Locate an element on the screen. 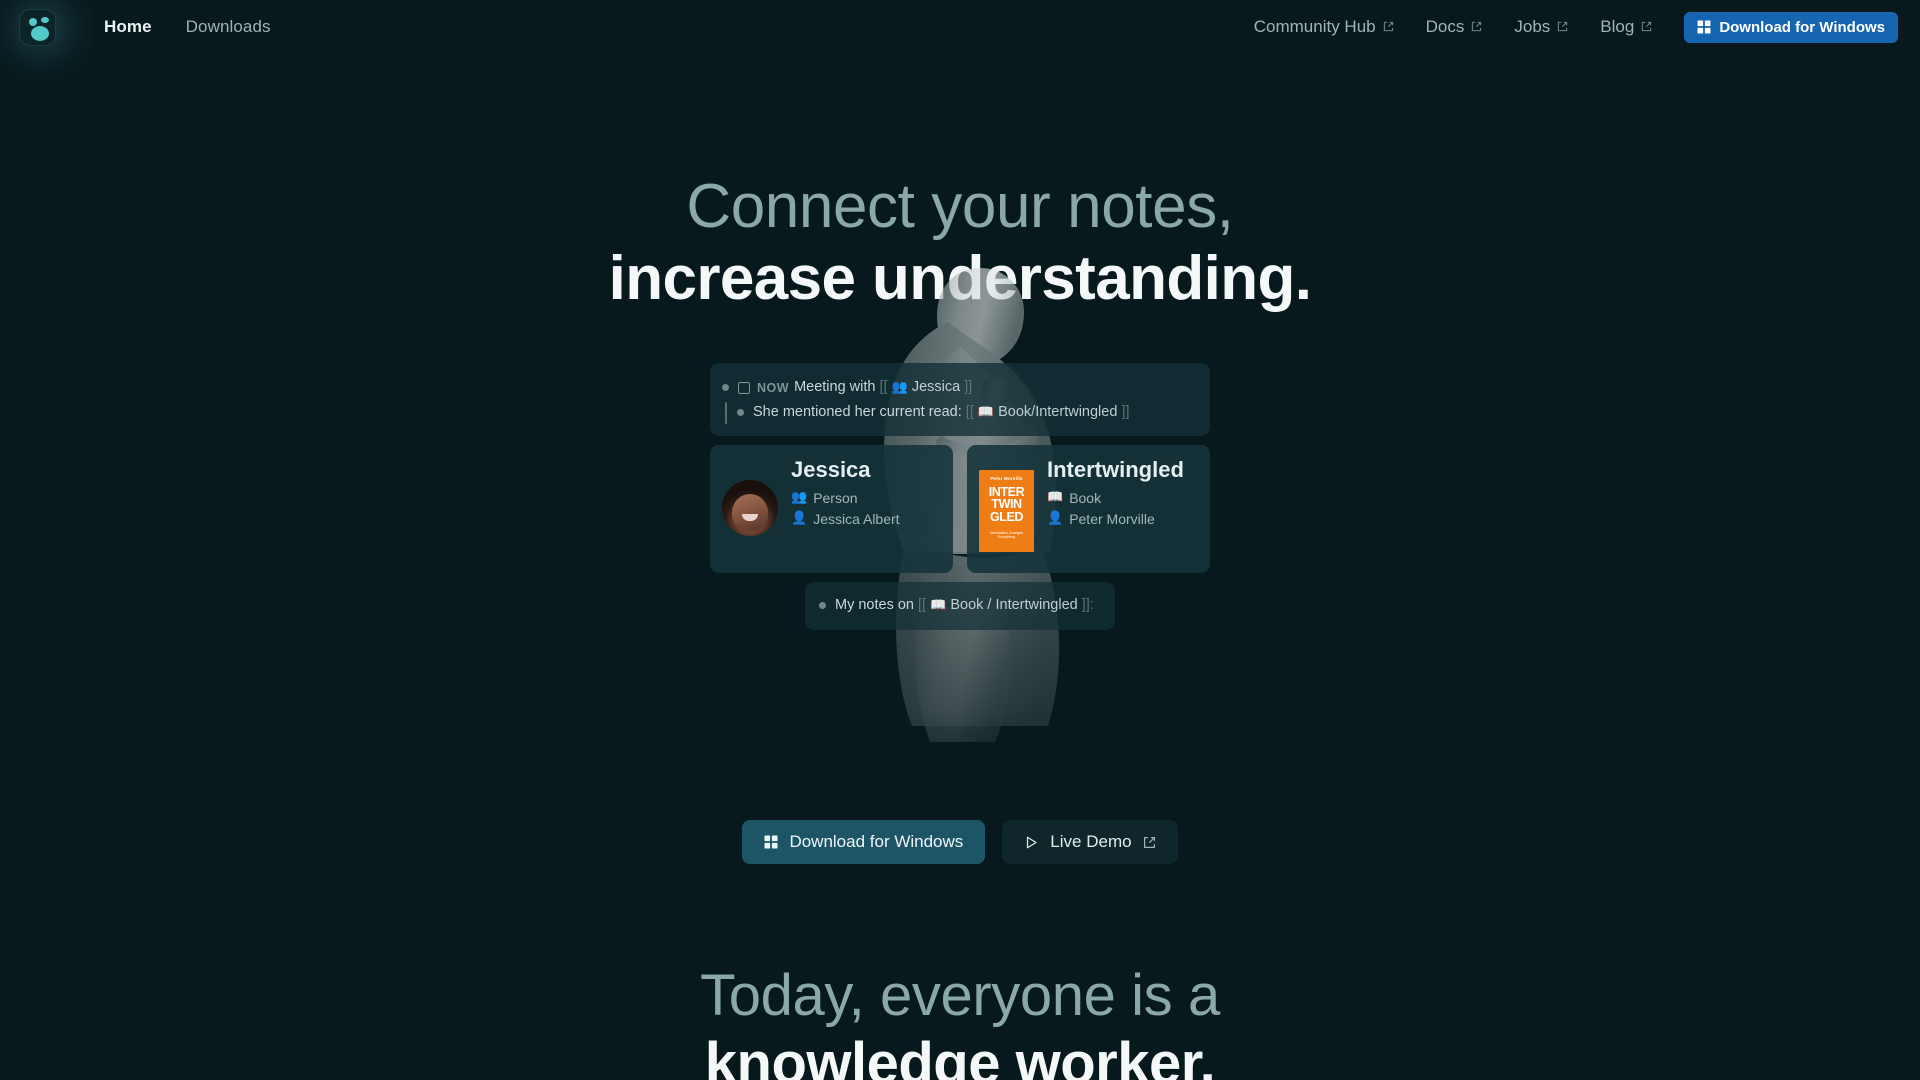 The height and width of the screenshot is (1080, 1920). cta-live-demo-button-label: Live Demo is located at coordinates (1091, 841).